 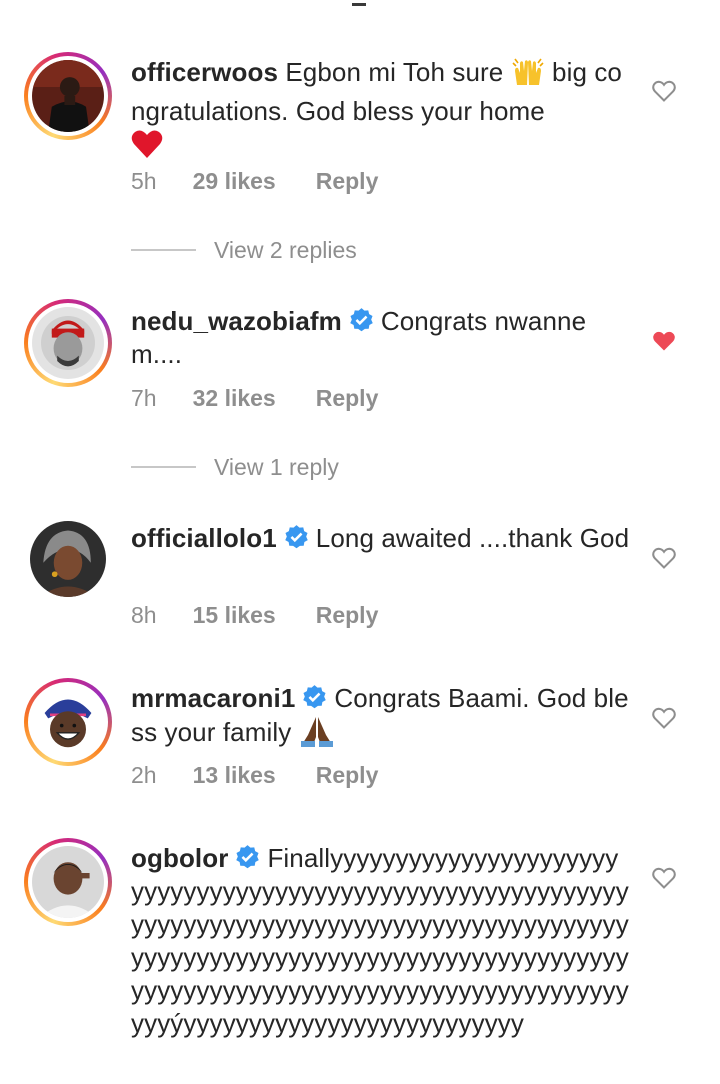 I want to click on comment-likes: 29 likes, so click(x=234, y=181).